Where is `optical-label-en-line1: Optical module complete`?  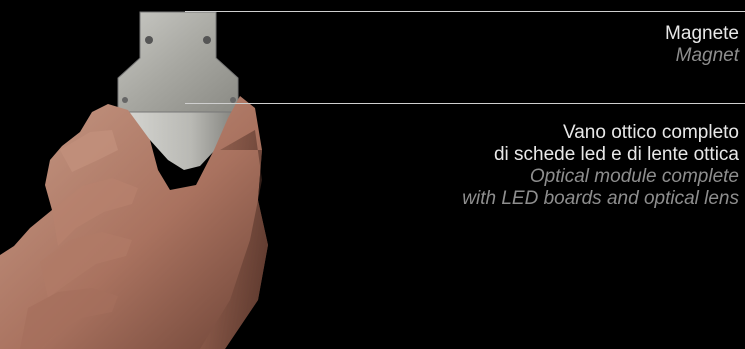 optical-label-en-line1: Optical module complete is located at coordinates (634, 176).